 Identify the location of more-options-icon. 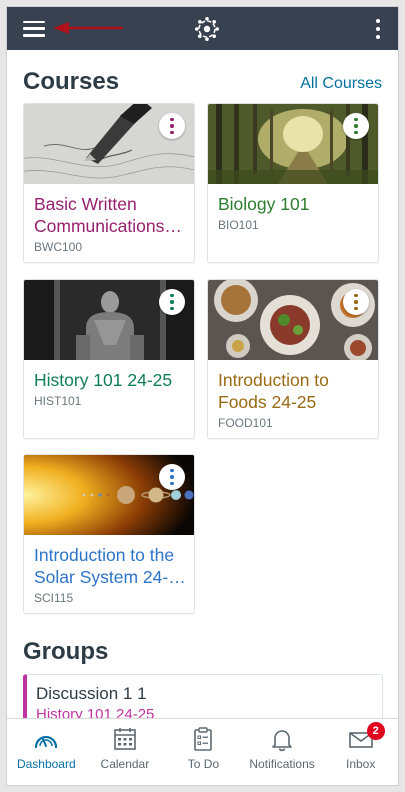
(378, 29).